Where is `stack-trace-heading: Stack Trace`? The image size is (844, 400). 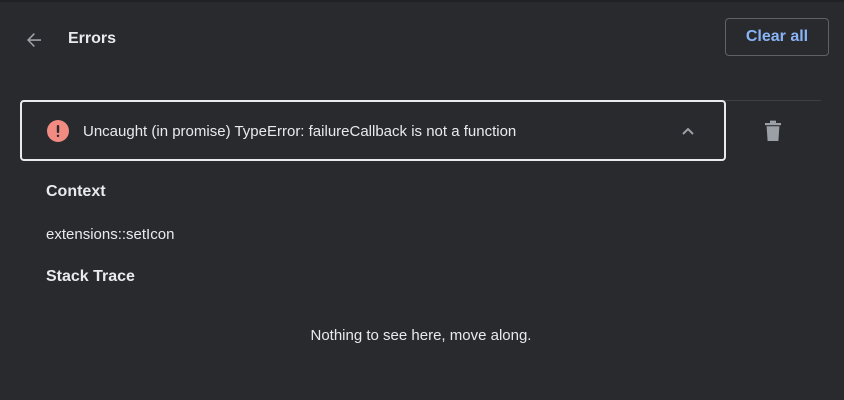 stack-trace-heading: Stack Trace is located at coordinates (90, 276).